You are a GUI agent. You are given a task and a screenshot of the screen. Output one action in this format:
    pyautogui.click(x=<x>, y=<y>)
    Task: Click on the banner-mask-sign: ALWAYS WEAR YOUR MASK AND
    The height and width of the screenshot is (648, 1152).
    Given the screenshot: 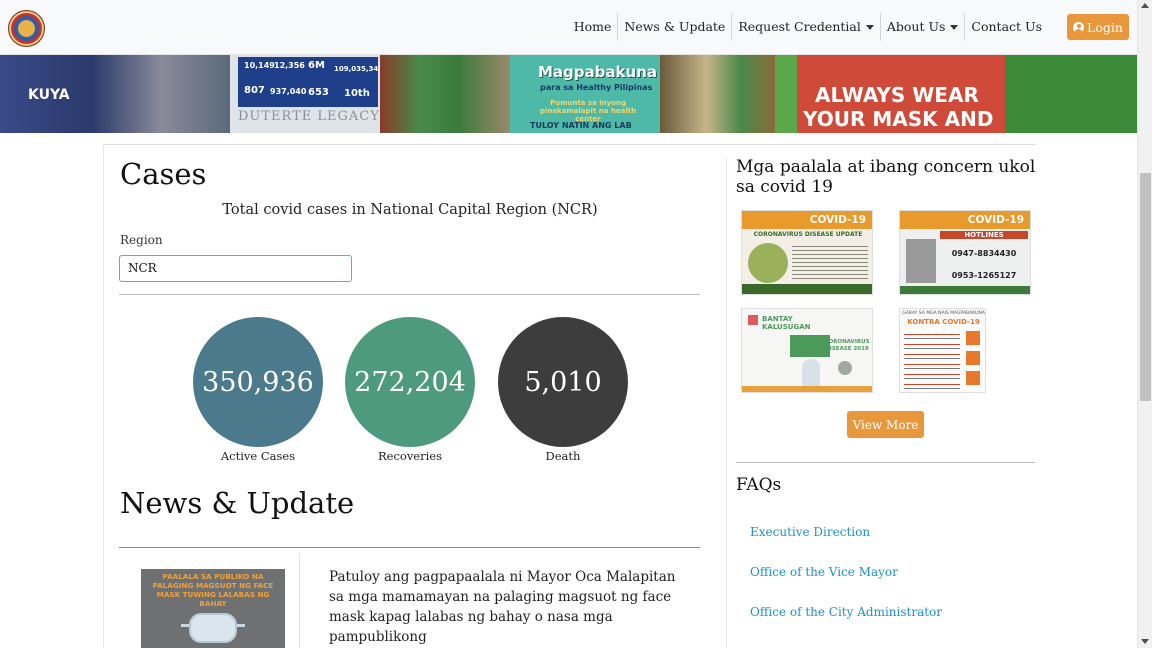 What is the action you would take?
    pyautogui.click(x=956, y=94)
    